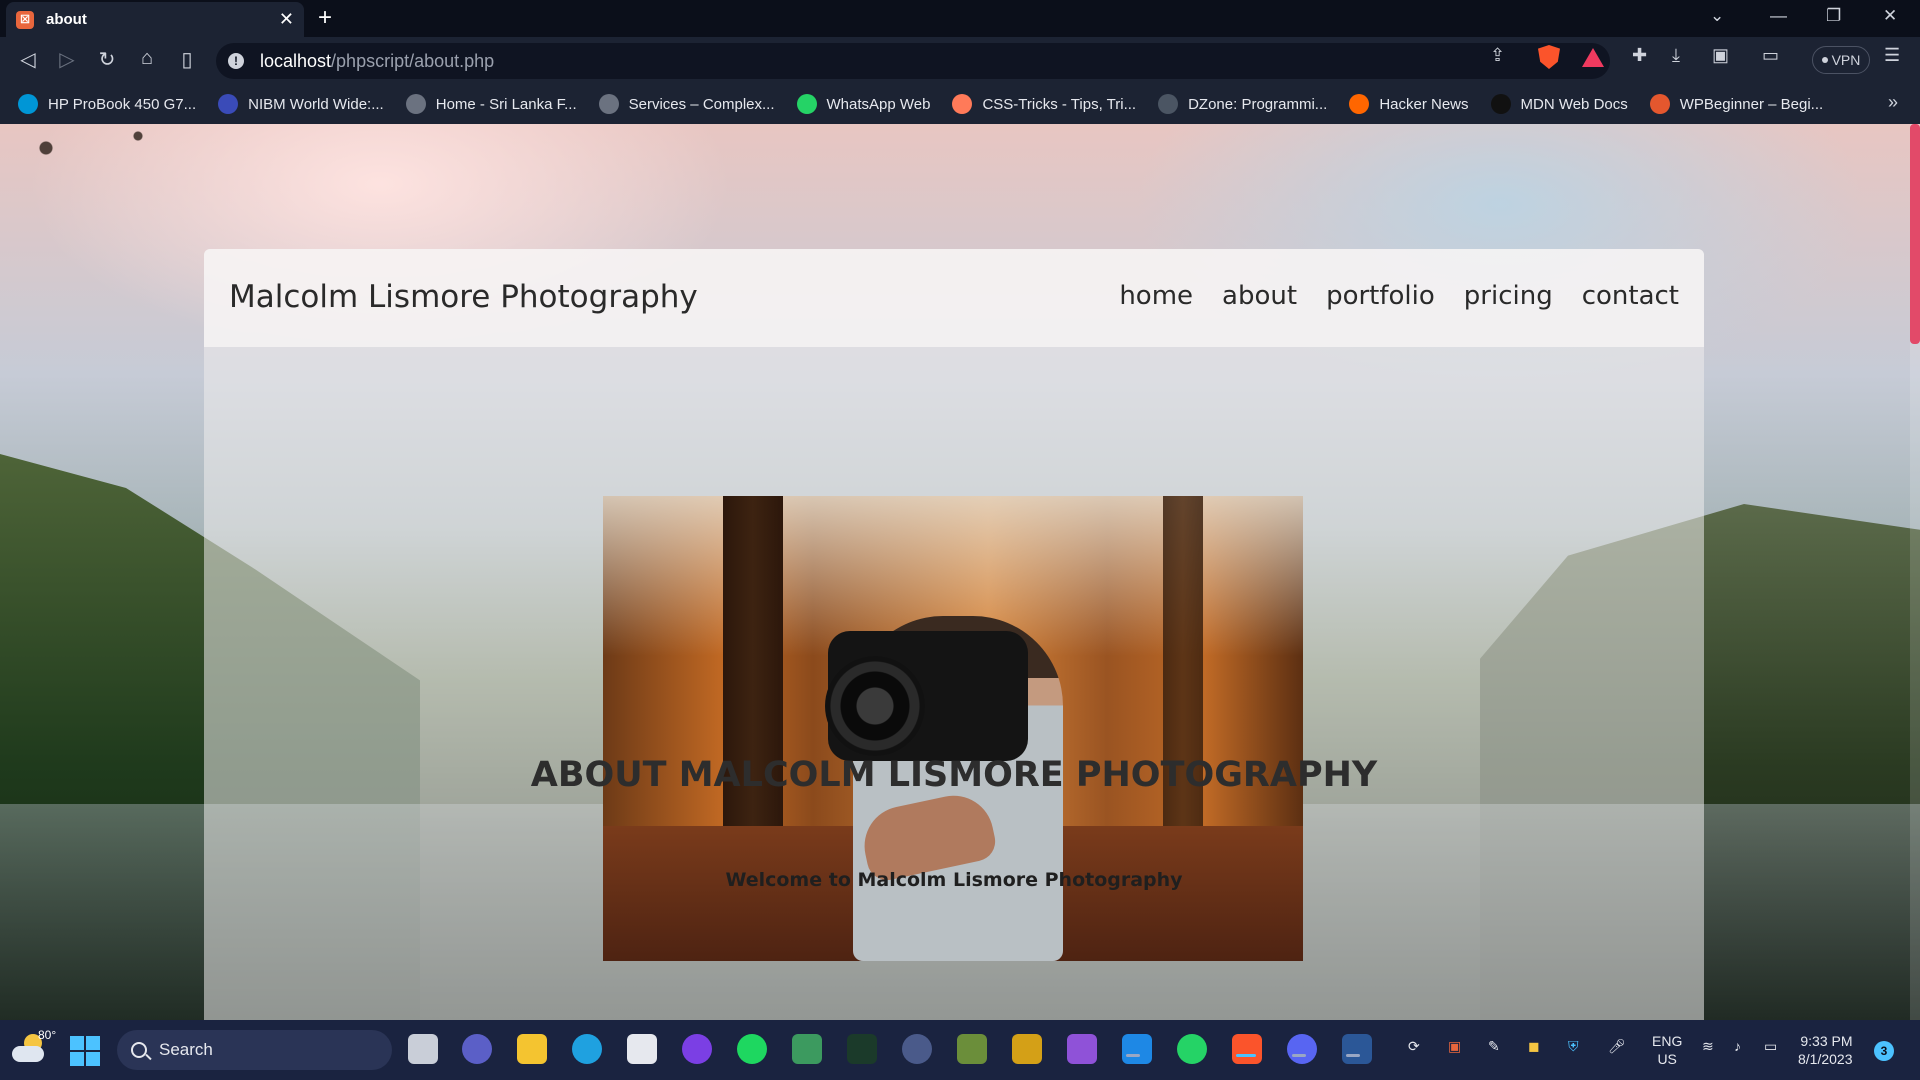  I want to click on app-circle-icon, so click(917, 1049).